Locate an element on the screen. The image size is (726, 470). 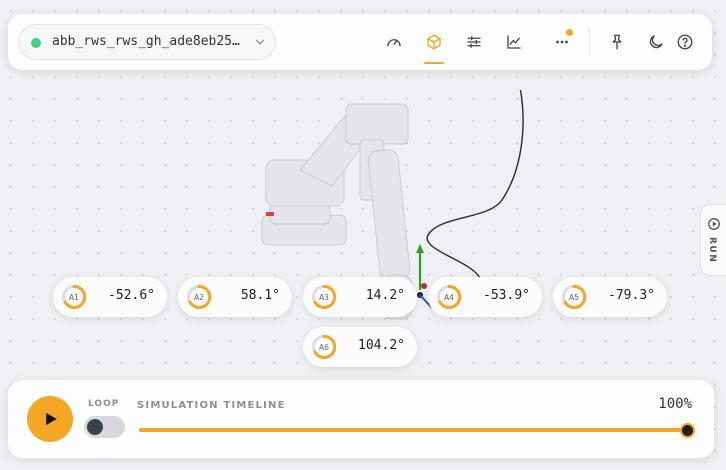
joint-readout-a3: A3 14.2° is located at coordinates (360, 297).